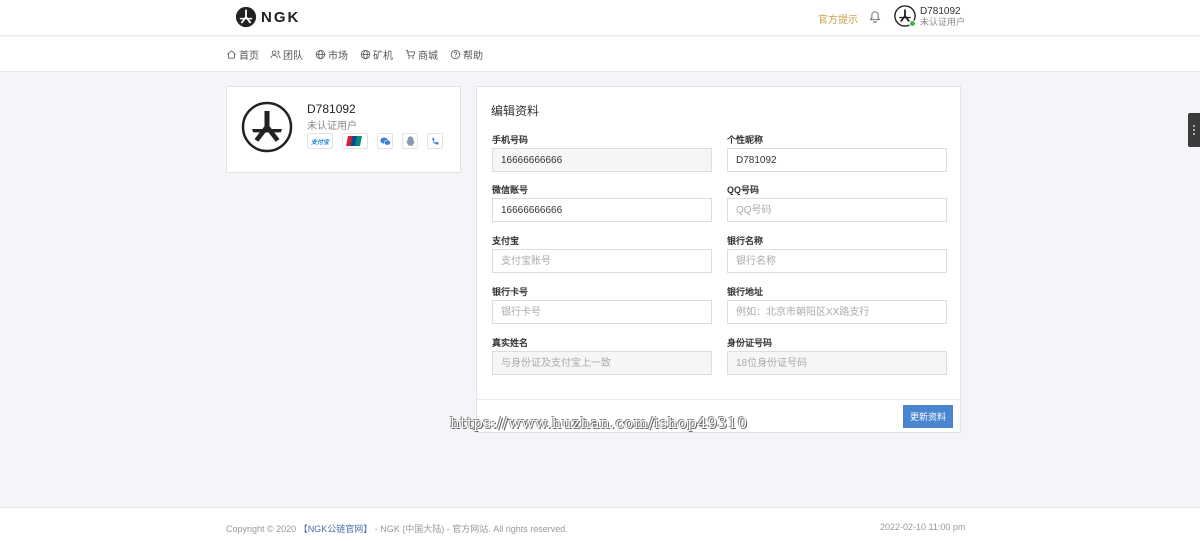  I want to click on help-icon, so click(455, 54).